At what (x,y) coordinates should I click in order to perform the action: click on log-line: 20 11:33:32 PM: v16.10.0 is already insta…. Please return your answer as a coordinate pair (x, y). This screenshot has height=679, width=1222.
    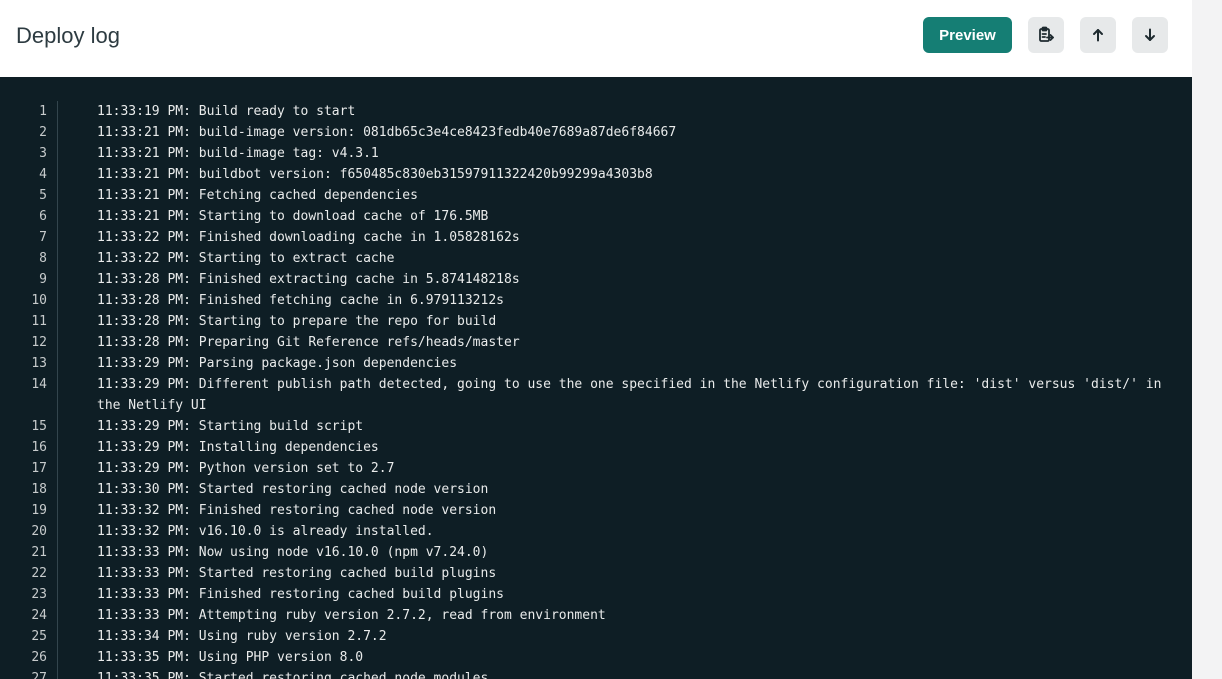
    Looking at the image, I should click on (596, 531).